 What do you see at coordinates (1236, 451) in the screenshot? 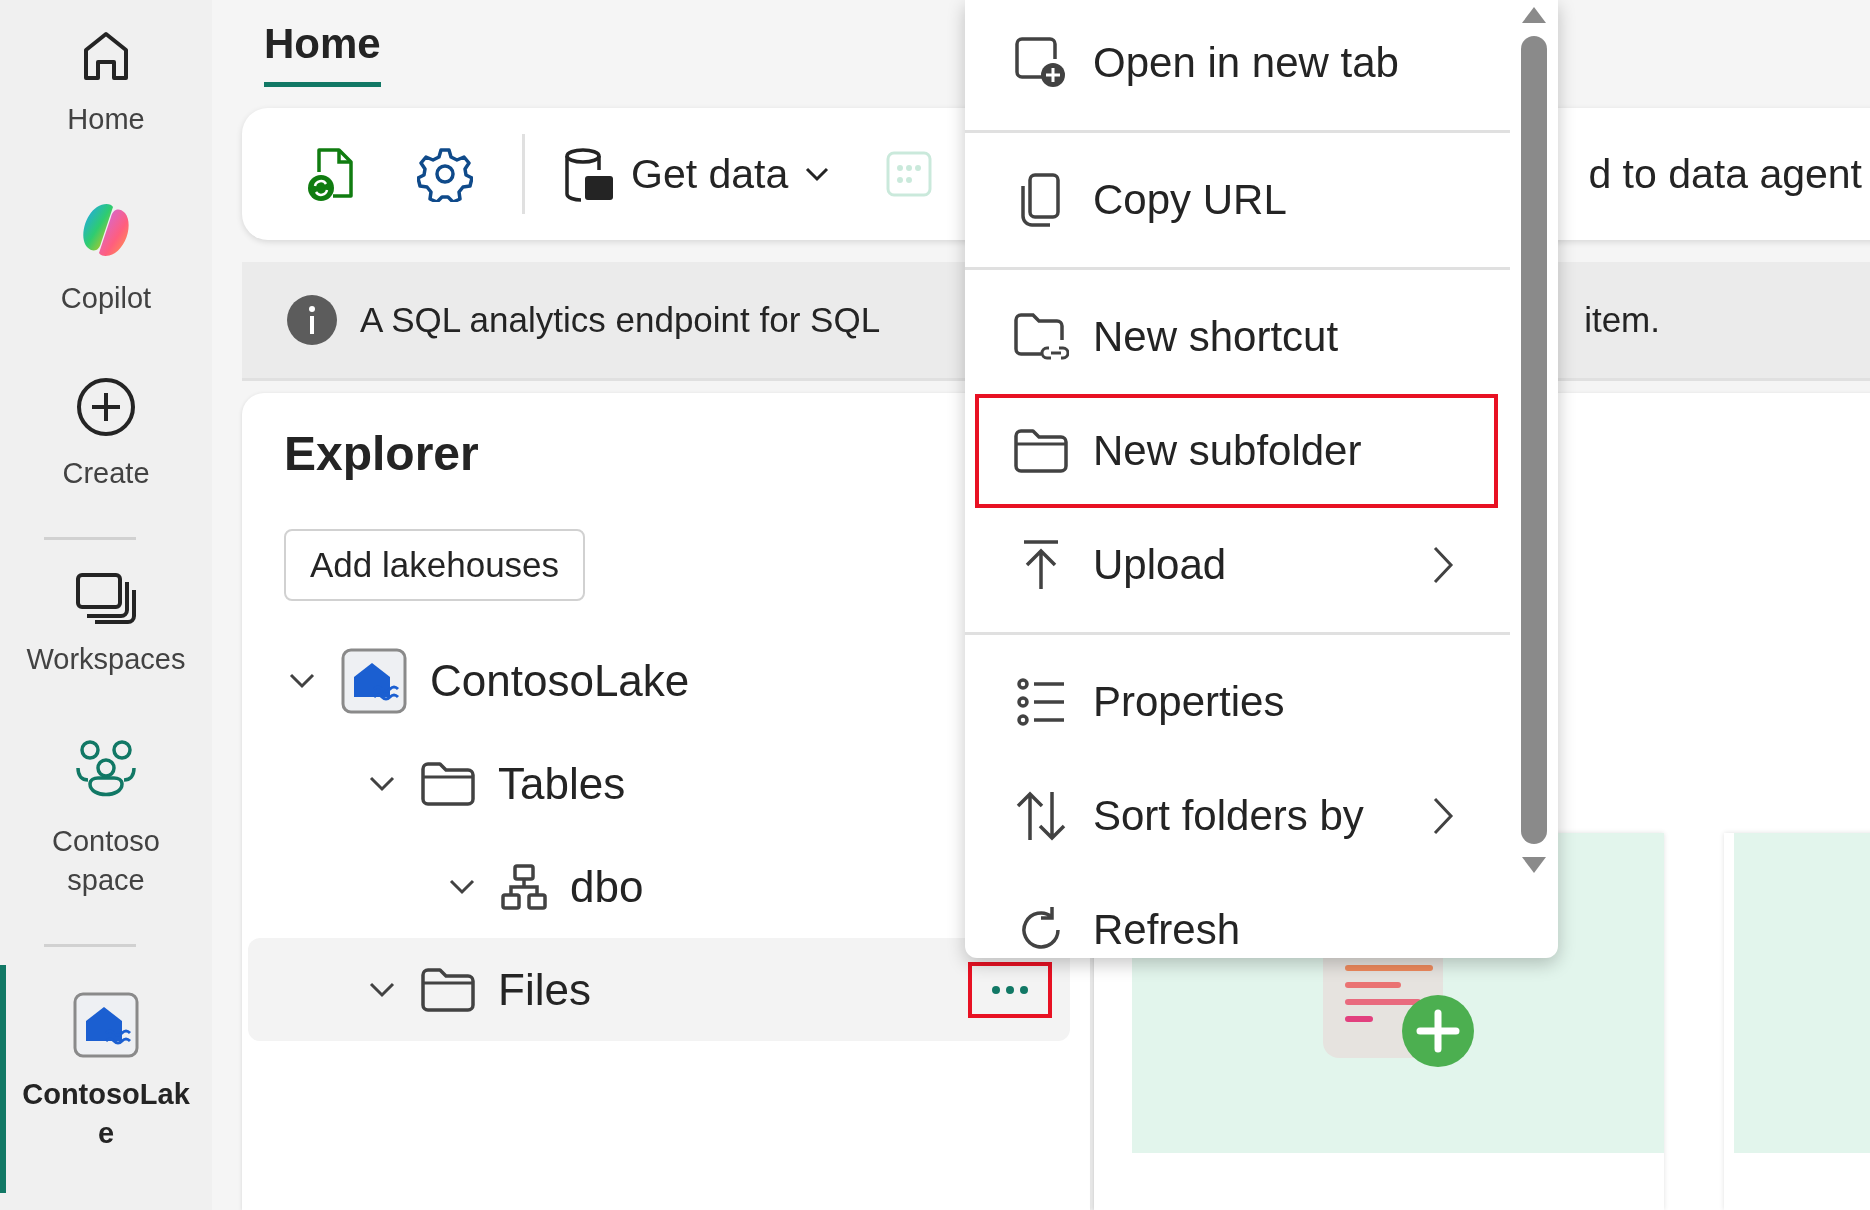
I see `menu-item: New subfolder` at bounding box center [1236, 451].